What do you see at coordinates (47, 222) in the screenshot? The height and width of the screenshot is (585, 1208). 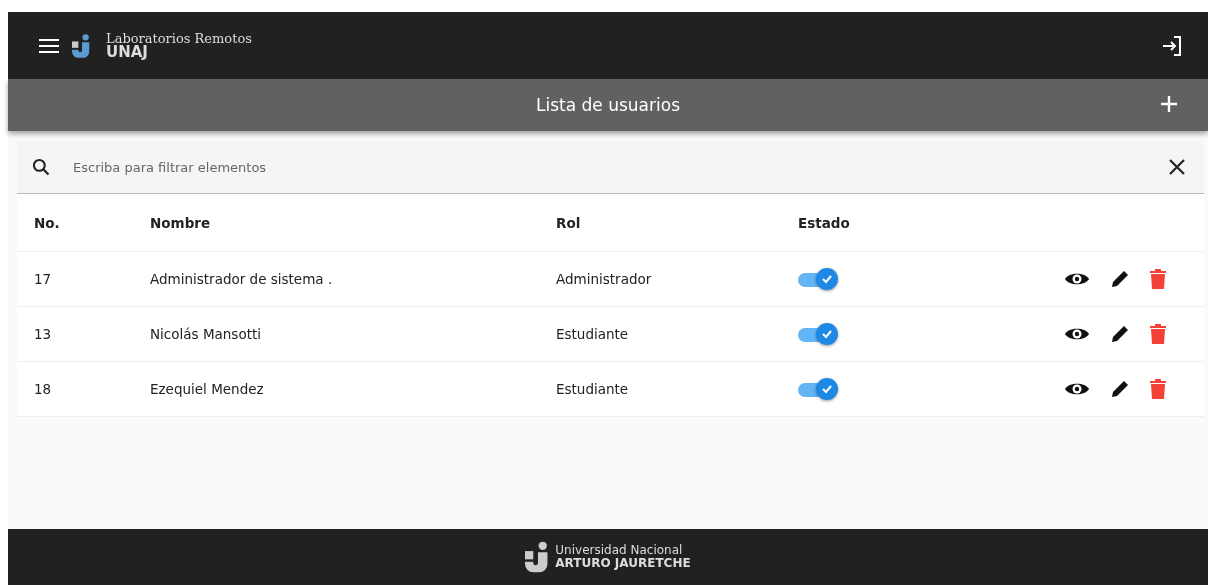 I see `column-header: No.` at bounding box center [47, 222].